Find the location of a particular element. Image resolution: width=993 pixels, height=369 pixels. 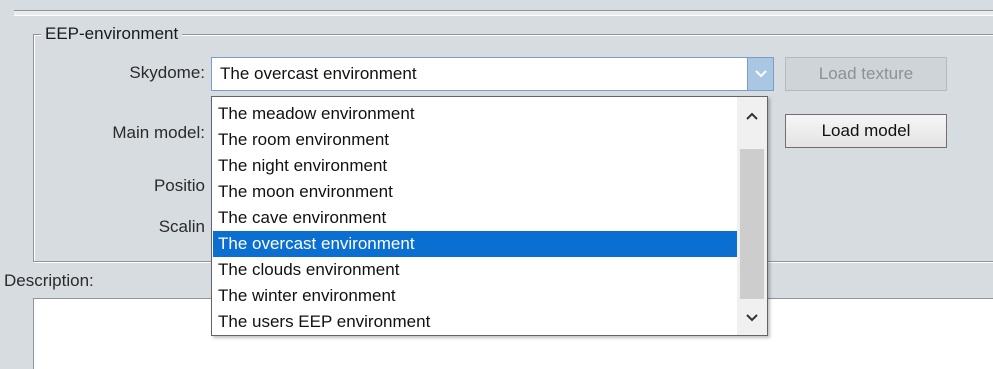

description-label: Description: is located at coordinates (49, 280).